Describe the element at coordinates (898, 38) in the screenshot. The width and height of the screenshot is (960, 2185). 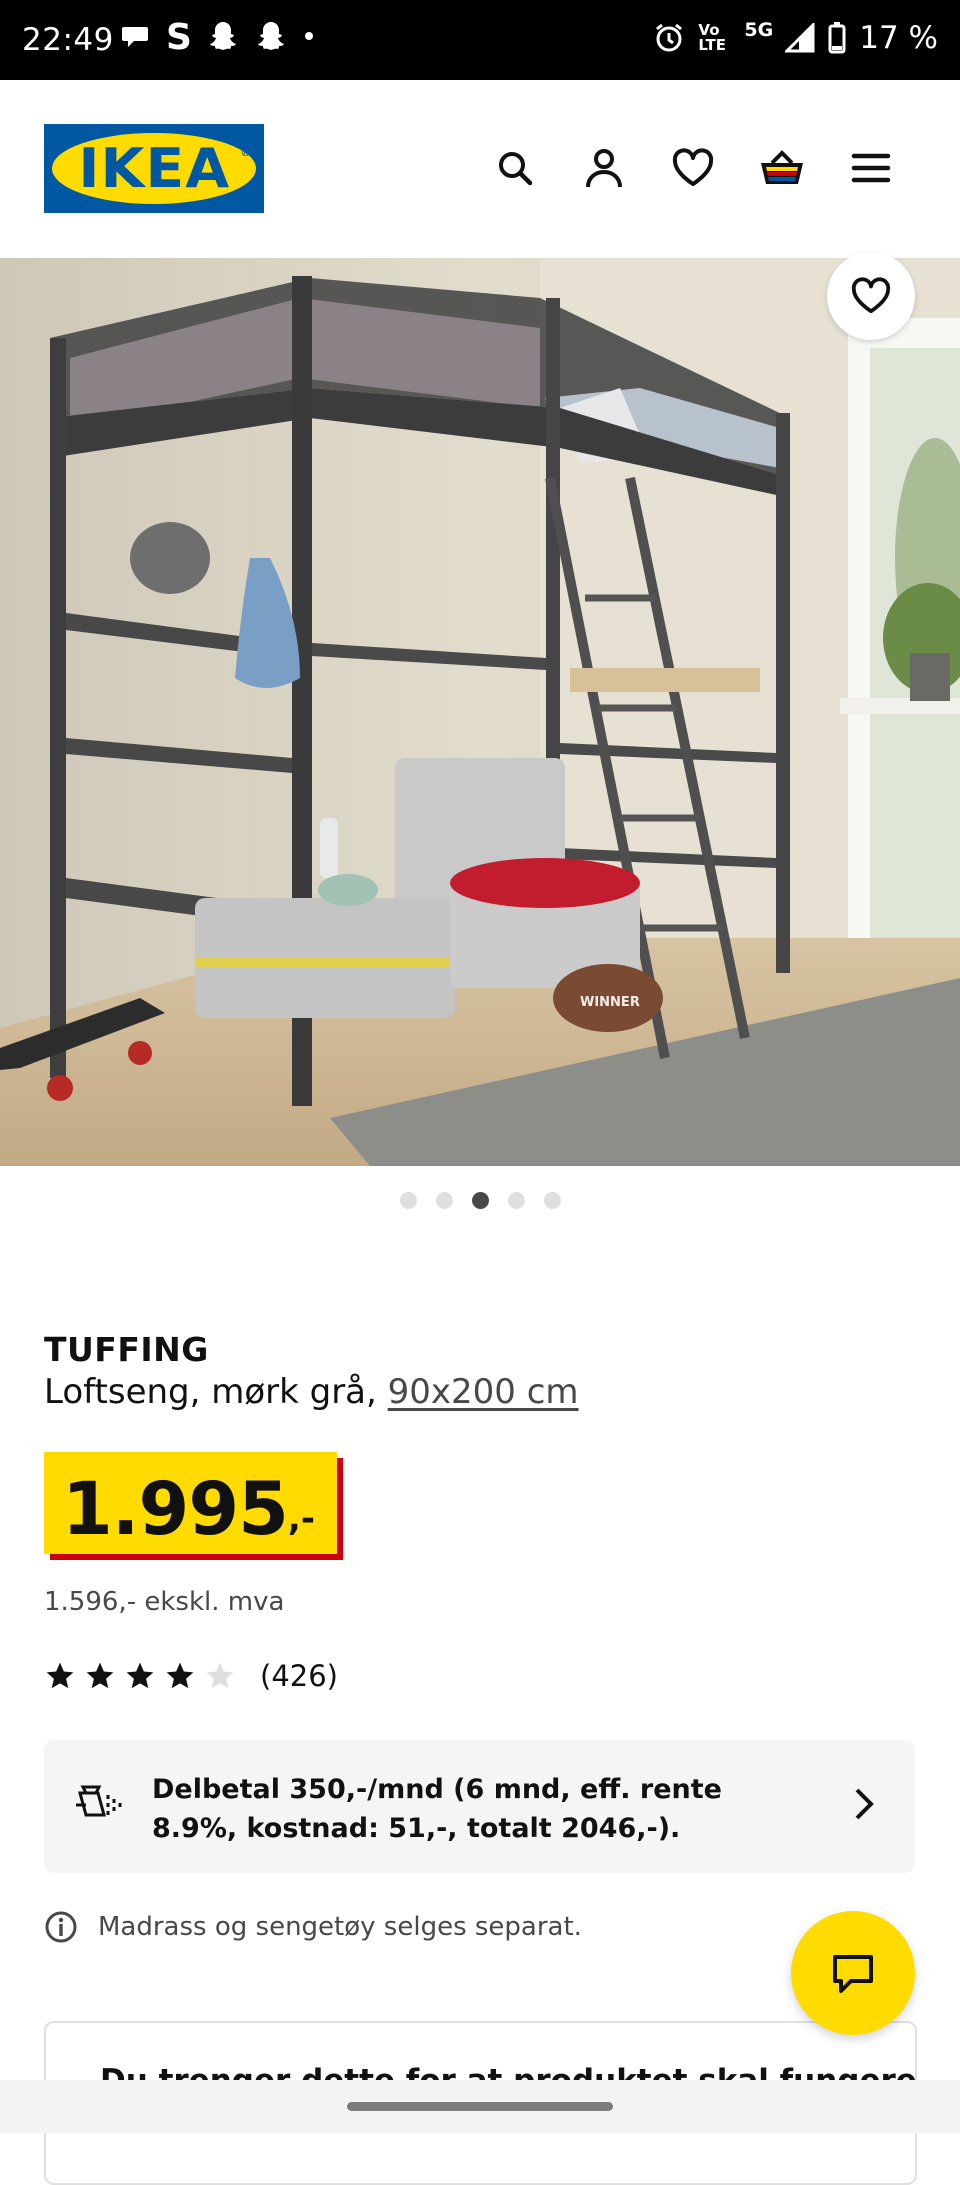
I see `battery-level: 17 %` at that location.